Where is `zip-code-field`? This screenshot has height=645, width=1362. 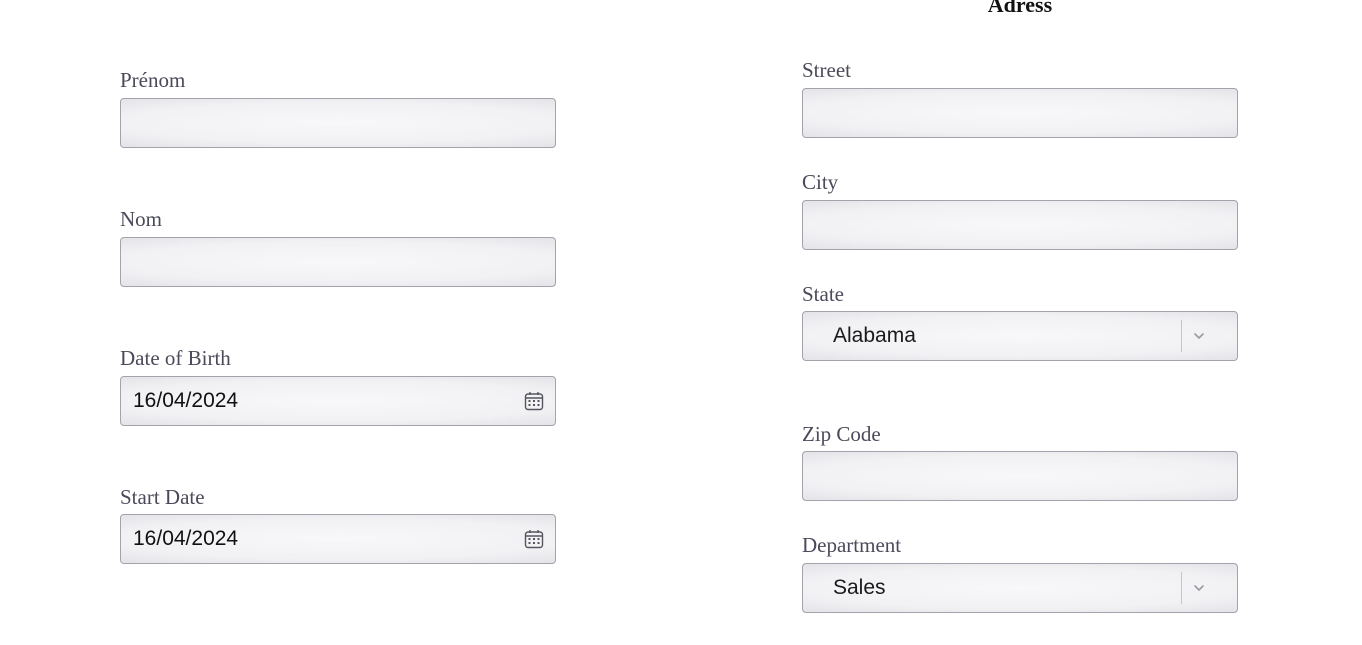 zip-code-field is located at coordinates (1020, 476).